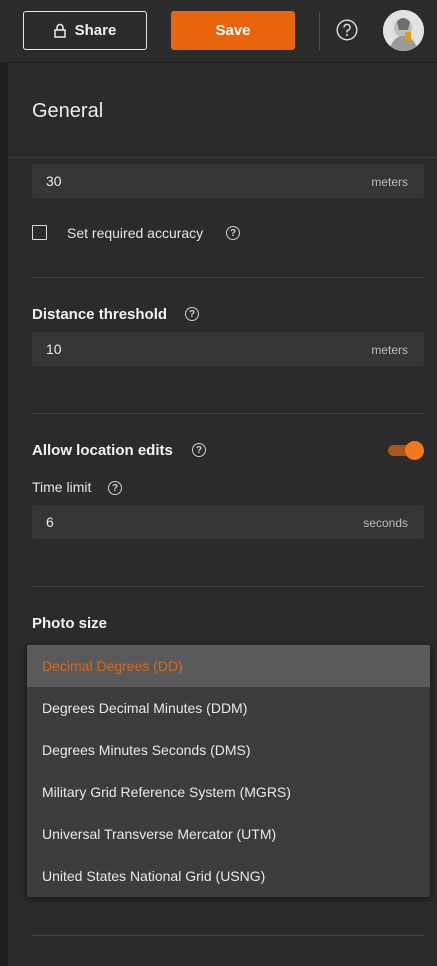 The height and width of the screenshot is (966, 437). I want to click on accuracy-input: 30 meters, so click(228, 181).